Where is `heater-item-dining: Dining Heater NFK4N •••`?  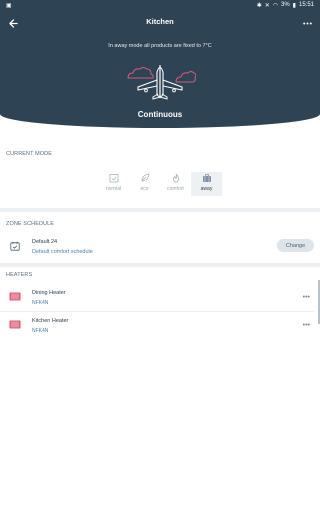
heater-item-dining: Dining Heater NFK4N ••• is located at coordinates (157, 297).